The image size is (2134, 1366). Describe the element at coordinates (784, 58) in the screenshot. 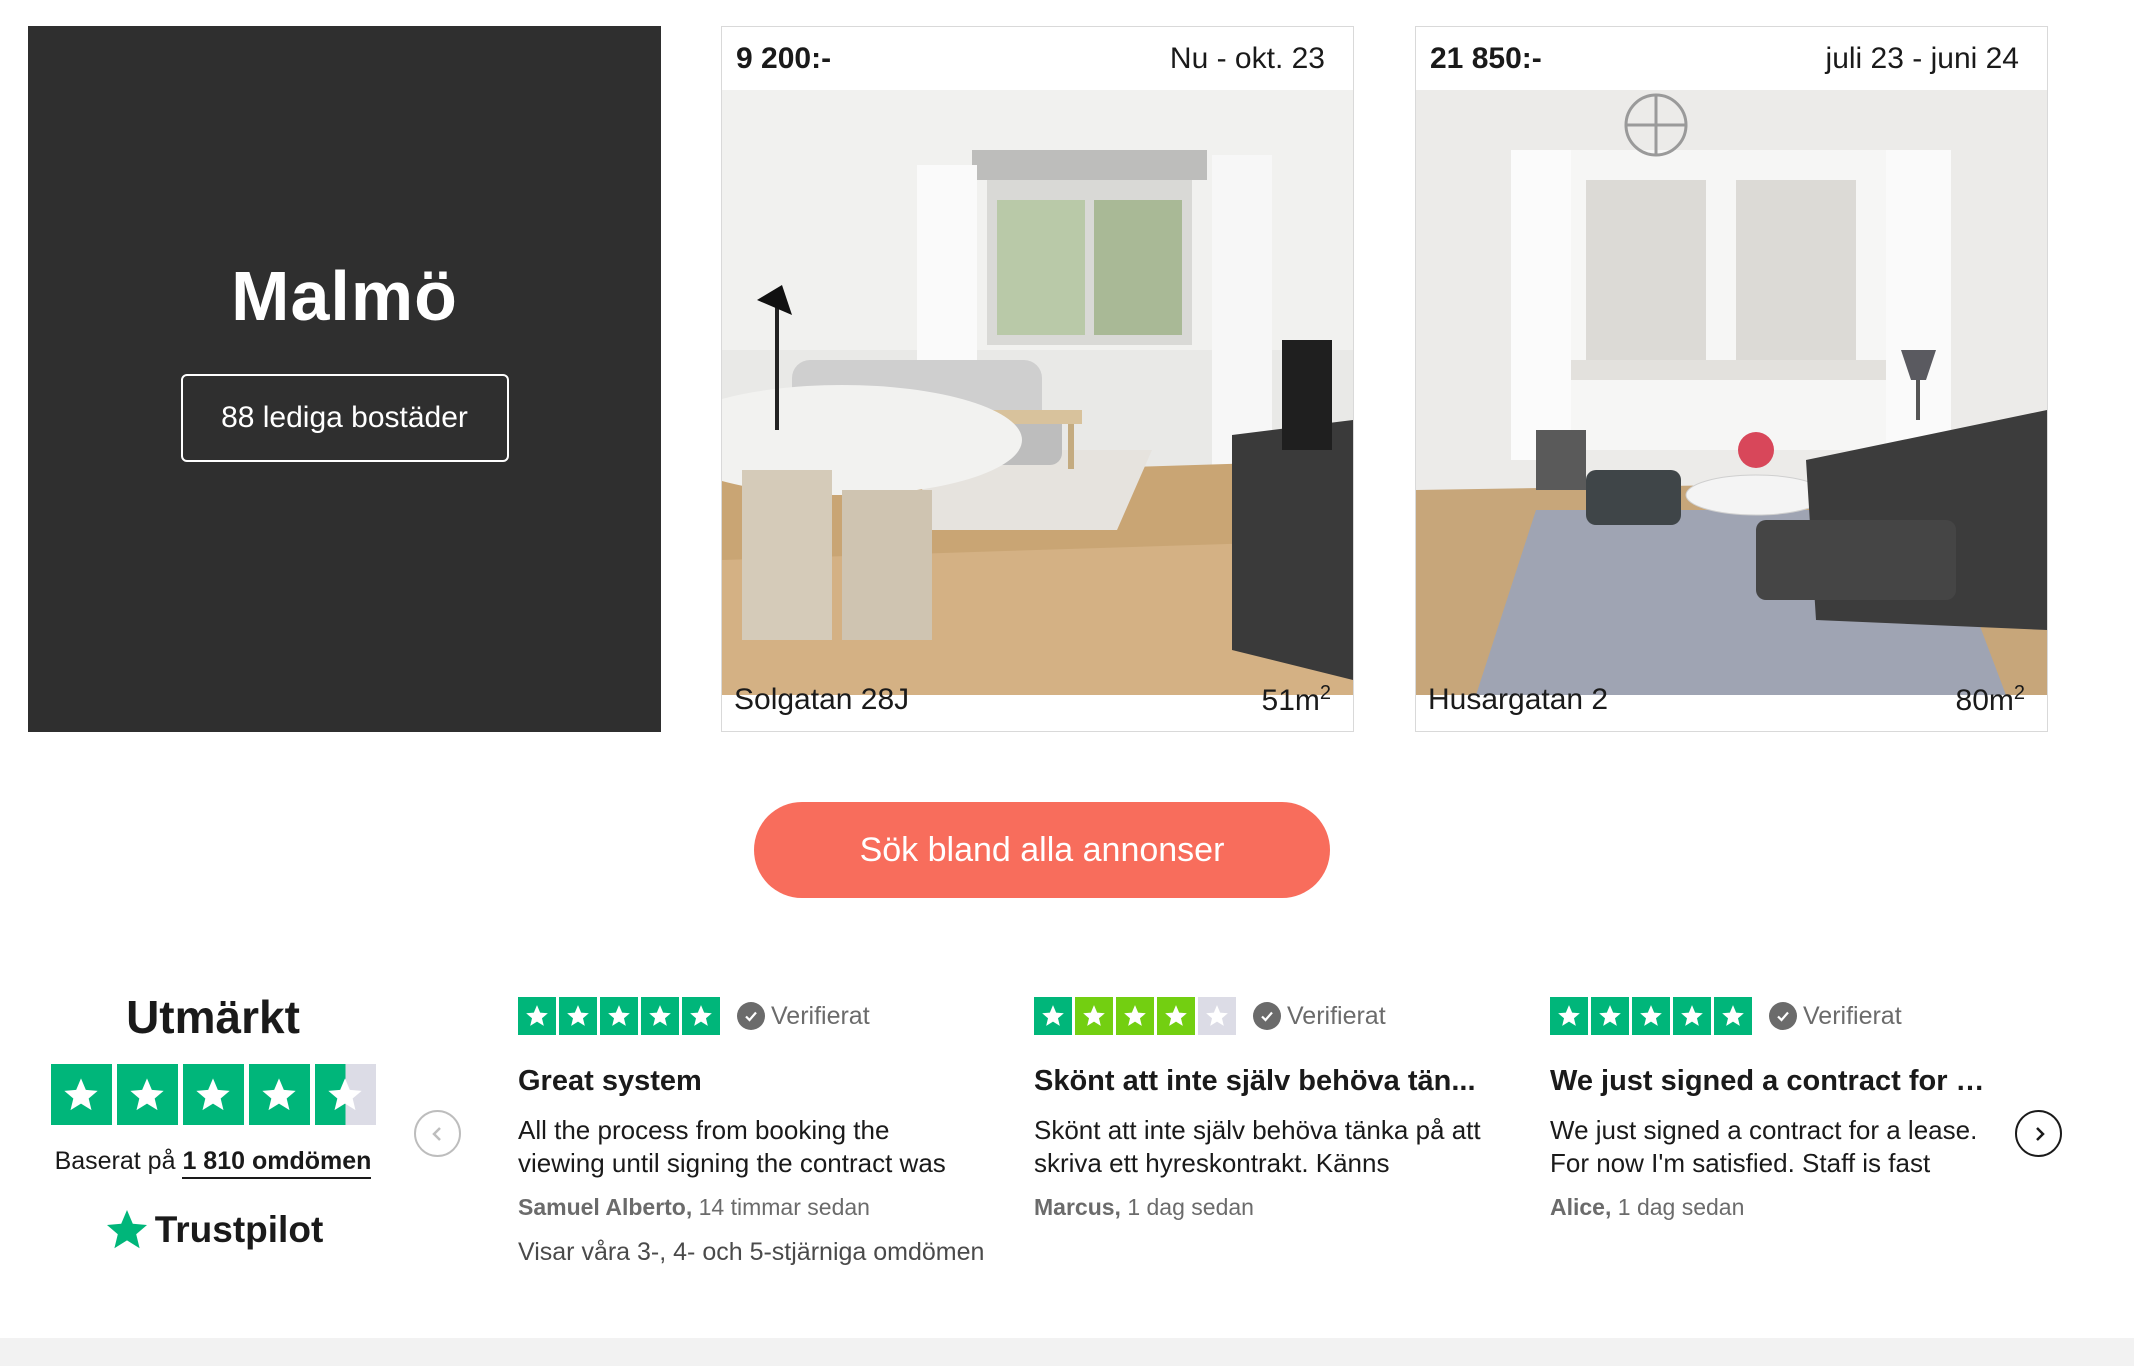

I see `listing-price: 9 200:-` at that location.